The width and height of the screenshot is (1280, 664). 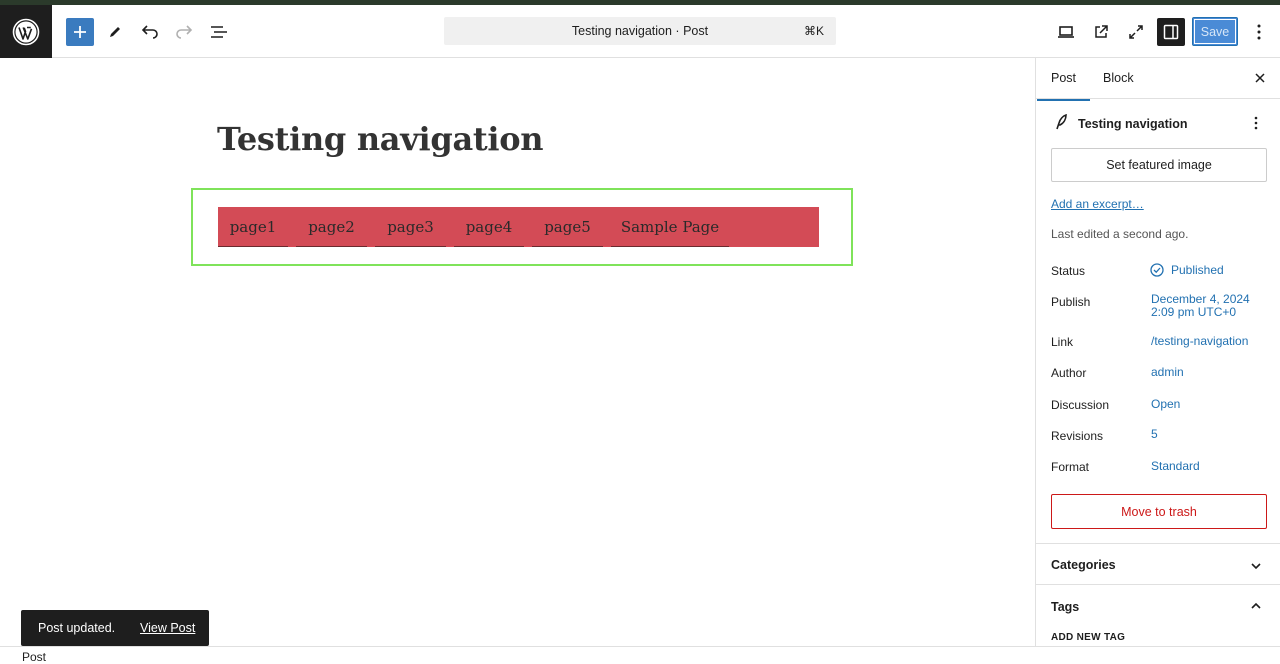 What do you see at coordinates (1120, 234) in the screenshot?
I see `last-edited-text: Last edited a second ago.` at bounding box center [1120, 234].